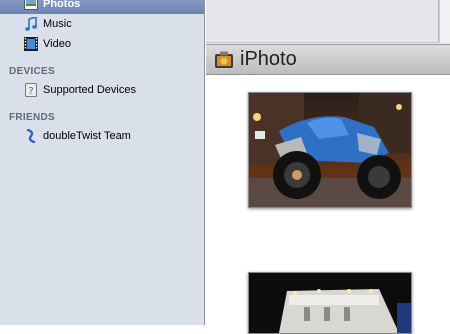 The width and height of the screenshot is (450, 334). I want to click on sidebar-item-supported-devices: ? Supported Devices, so click(102, 90).